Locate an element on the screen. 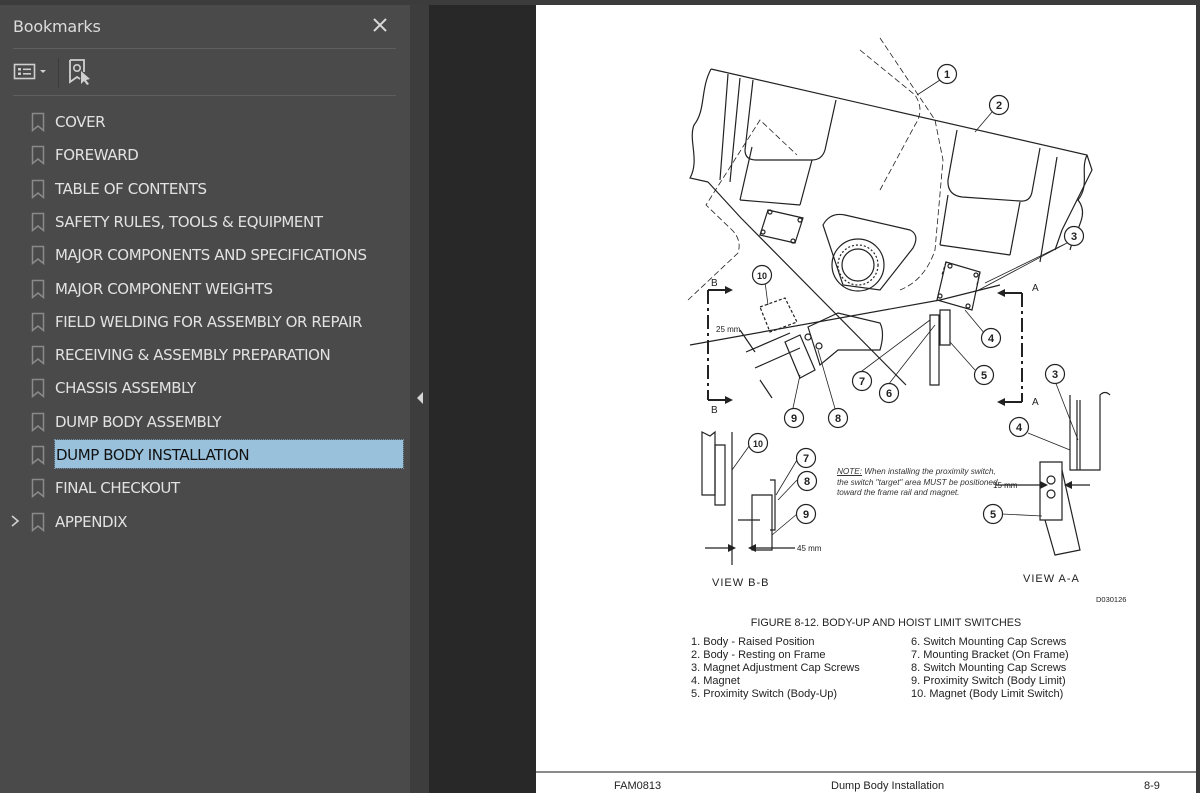 The image size is (1200, 793). bookmark-item: SAFETY RULES, TOOLS & EQUIPMENT is located at coordinates (205, 221).